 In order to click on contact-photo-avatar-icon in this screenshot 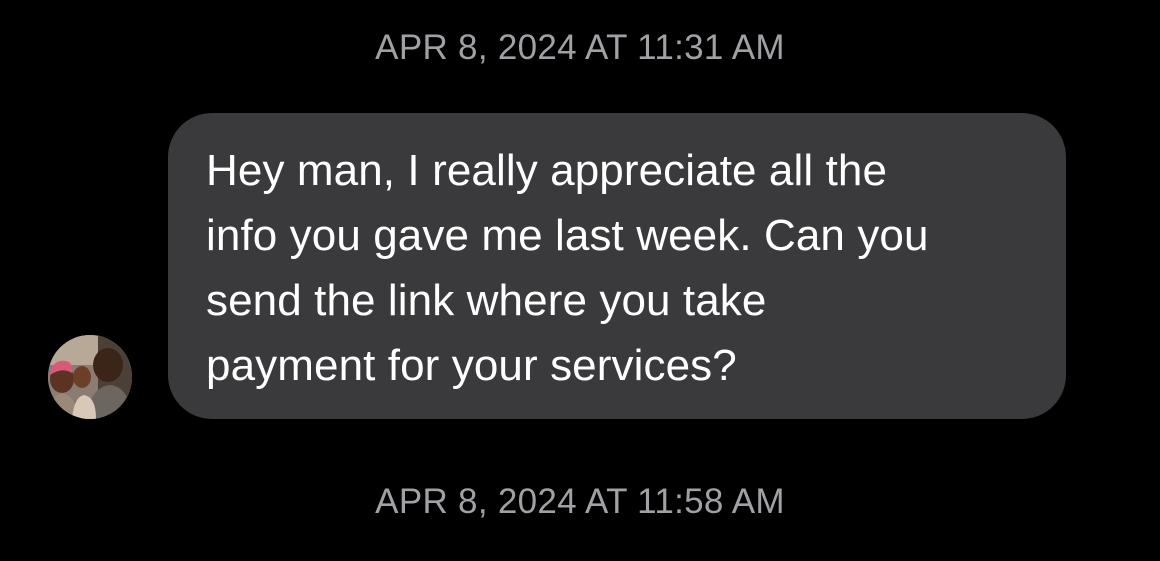, I will do `click(90, 377)`.